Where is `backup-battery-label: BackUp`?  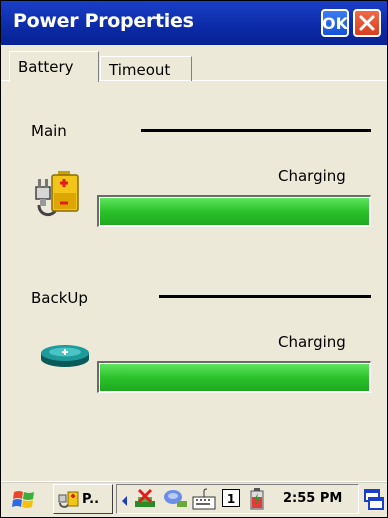
backup-battery-label: BackUp is located at coordinates (59, 298).